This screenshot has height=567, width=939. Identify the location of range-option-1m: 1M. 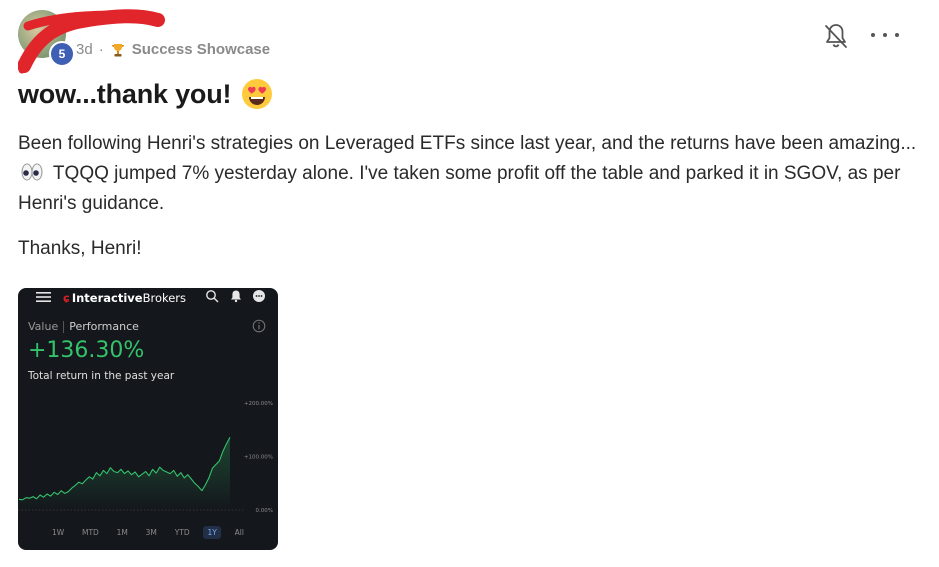
(122, 532).